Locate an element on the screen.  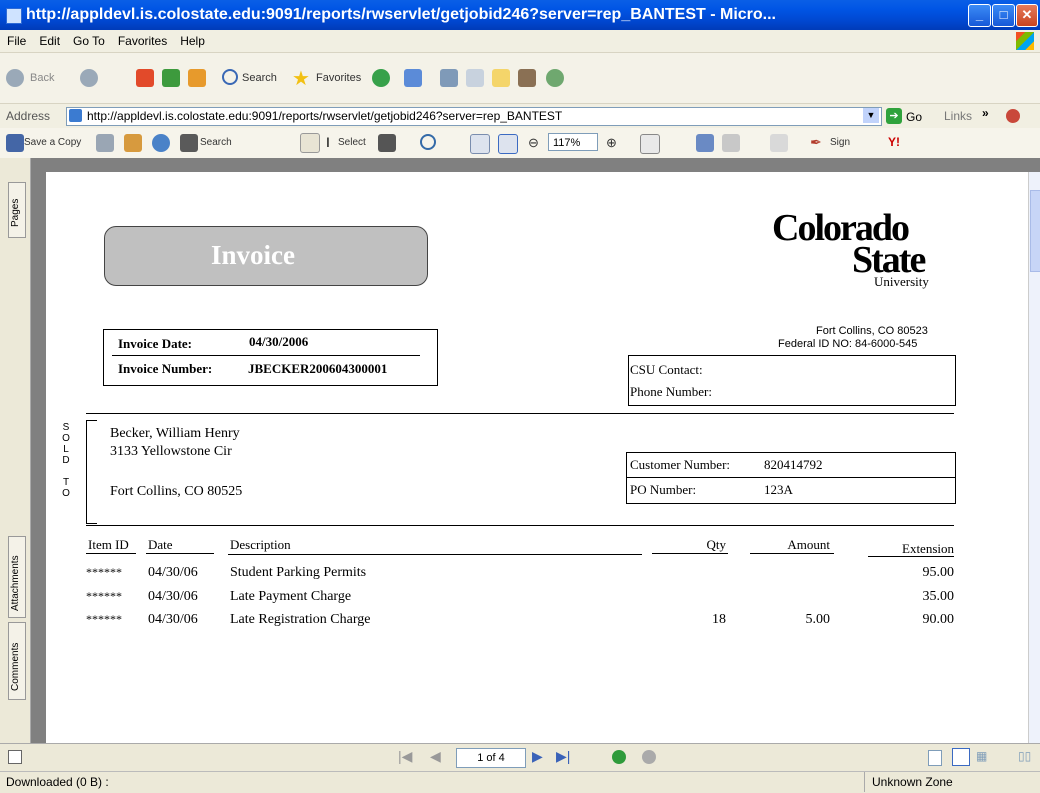
fit-page-icon is located at coordinates (480, 144).